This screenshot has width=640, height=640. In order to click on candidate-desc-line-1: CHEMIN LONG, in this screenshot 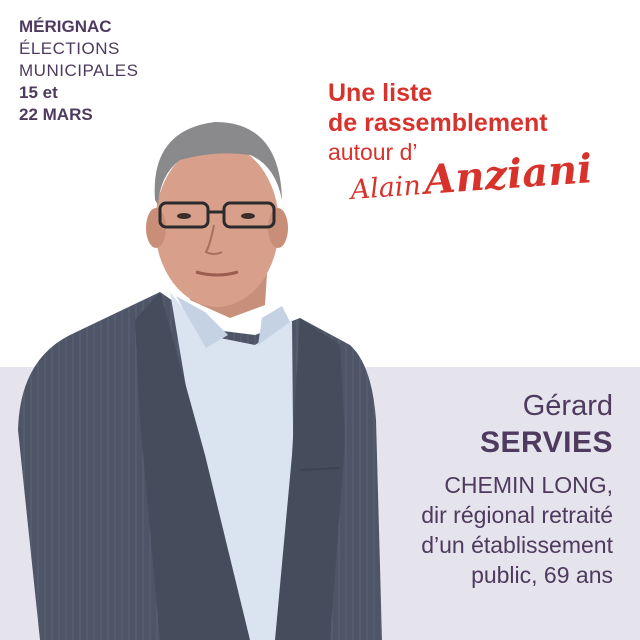, I will do `click(528, 485)`.